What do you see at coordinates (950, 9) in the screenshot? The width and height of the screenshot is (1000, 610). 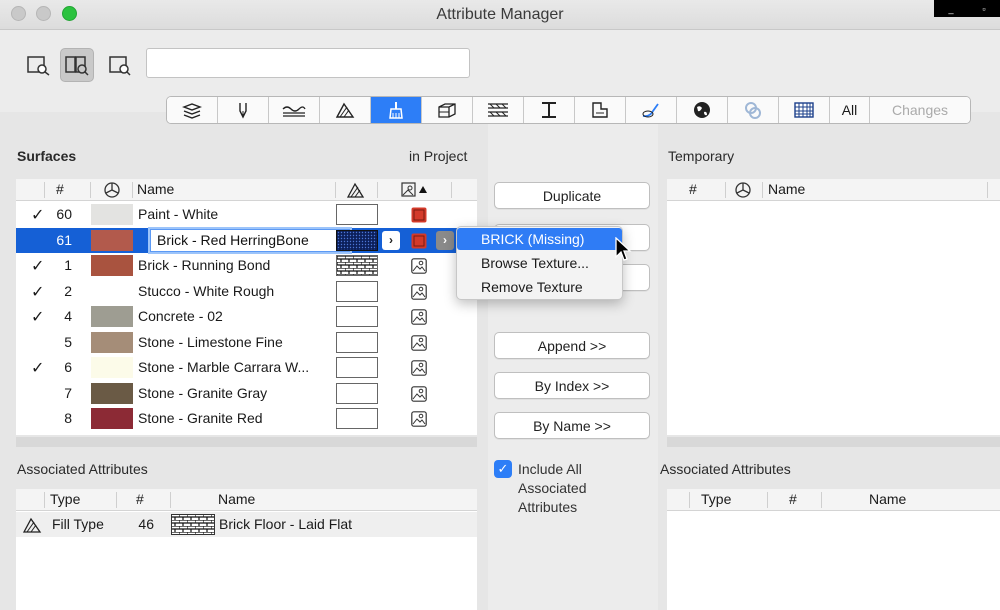 I see `os-minimize-button: _` at bounding box center [950, 9].